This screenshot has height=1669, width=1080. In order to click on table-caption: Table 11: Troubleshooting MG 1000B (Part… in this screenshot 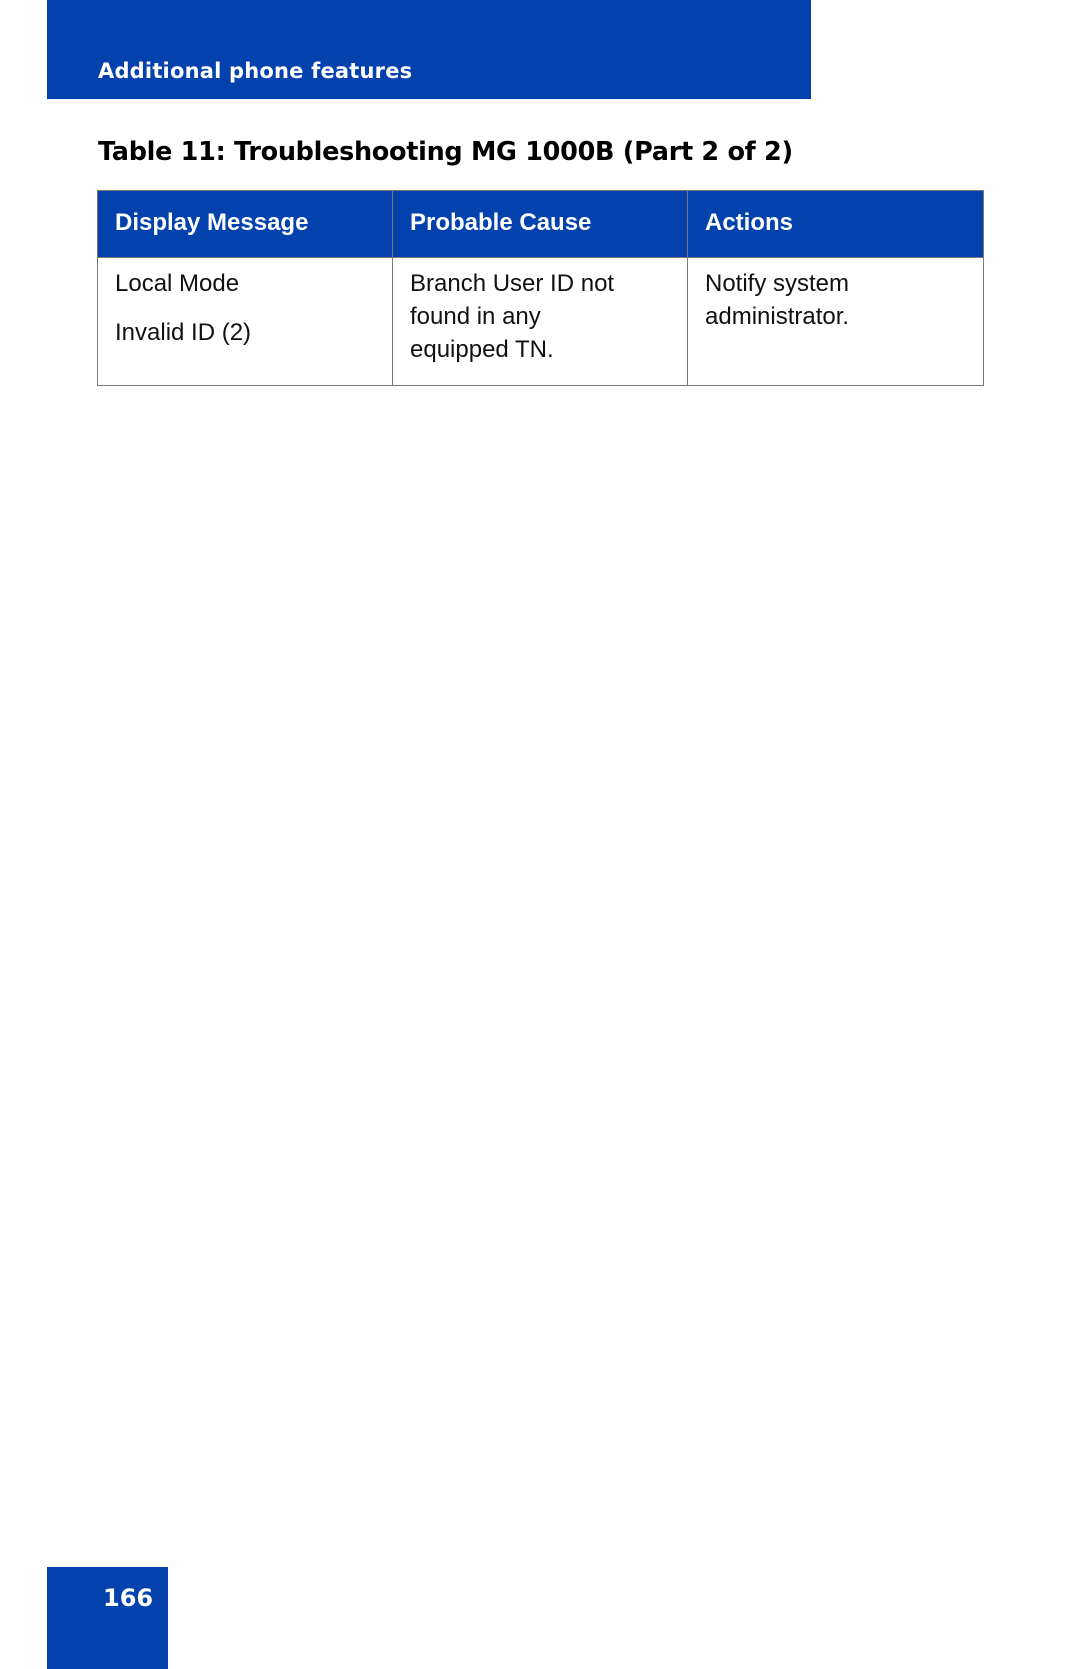, I will do `click(445, 152)`.